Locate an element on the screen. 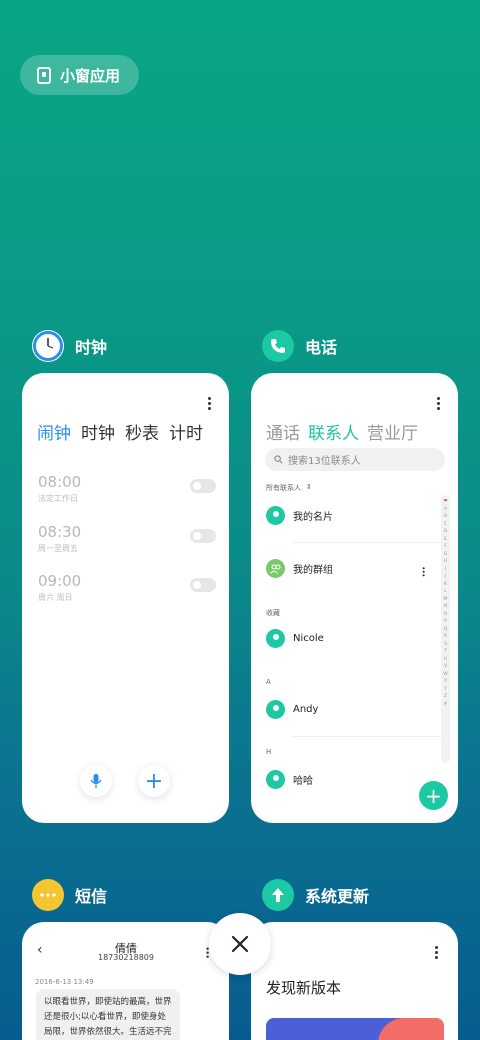 Image resolution: width=480 pixels, height=1040 pixels. contact-search-input: 搜索13位联系人 is located at coordinates (355, 459).